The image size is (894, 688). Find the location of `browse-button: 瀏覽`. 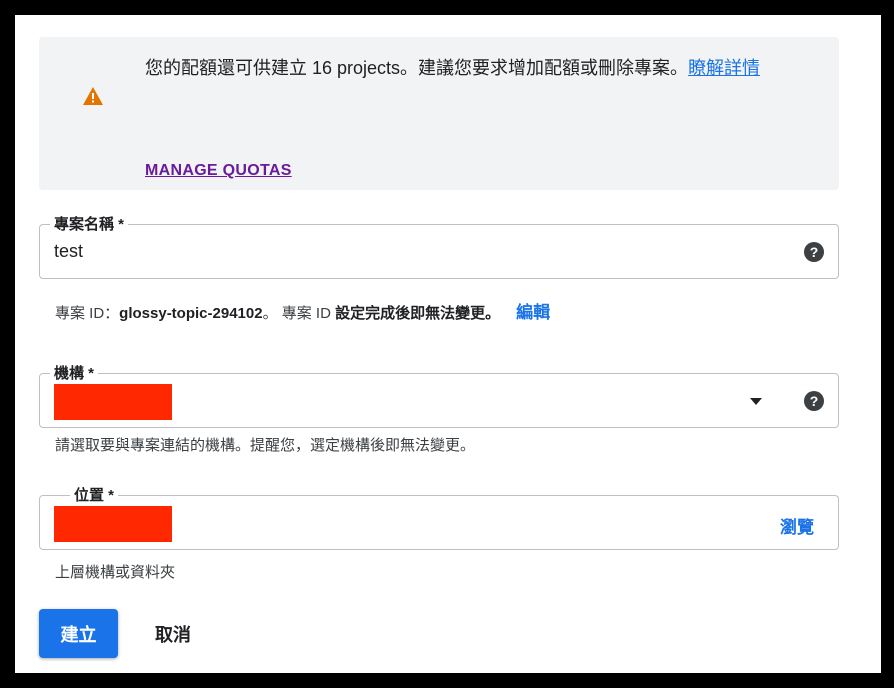

browse-button: 瀏覽 is located at coordinates (797, 525).